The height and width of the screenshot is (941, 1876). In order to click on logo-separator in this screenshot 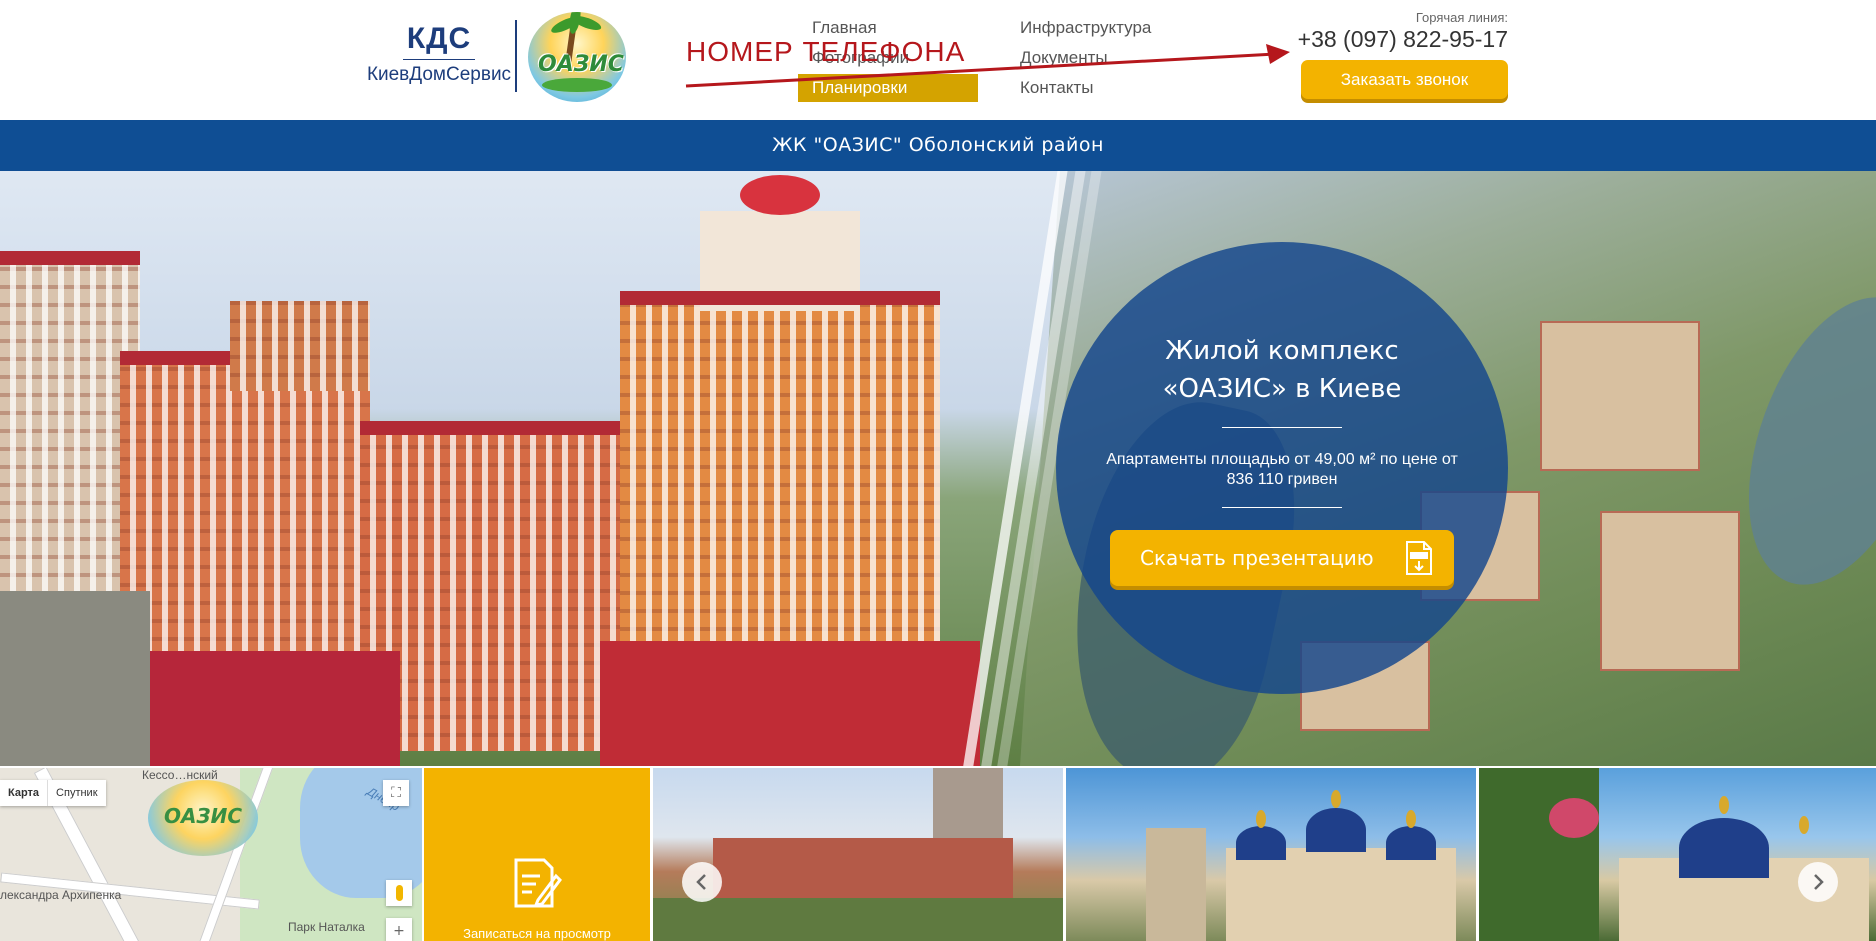, I will do `click(516, 56)`.